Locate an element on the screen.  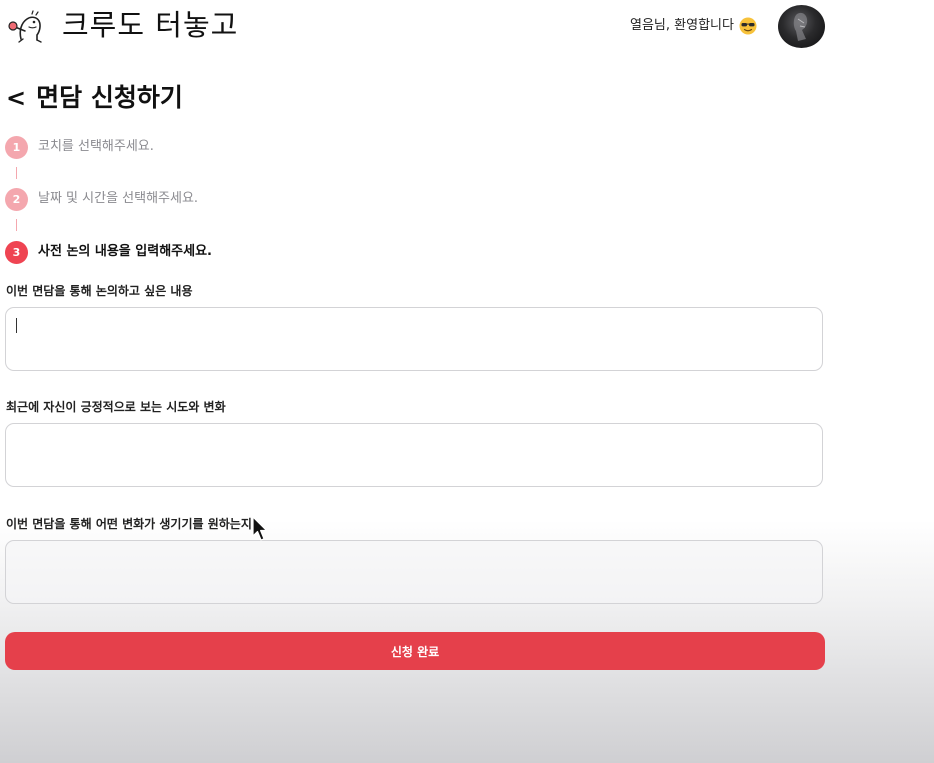
page-title: < 면담 신청하기 is located at coordinates (94, 98).